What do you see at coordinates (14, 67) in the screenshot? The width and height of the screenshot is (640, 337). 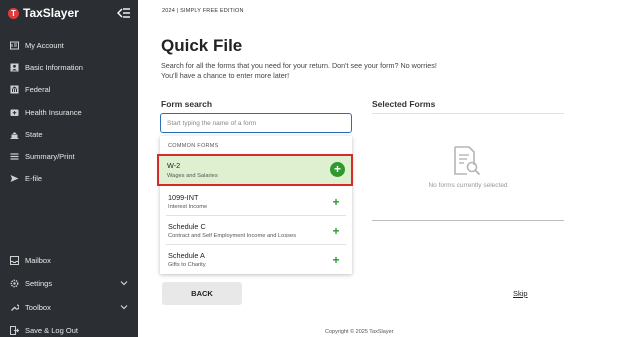 I see `person-icon` at bounding box center [14, 67].